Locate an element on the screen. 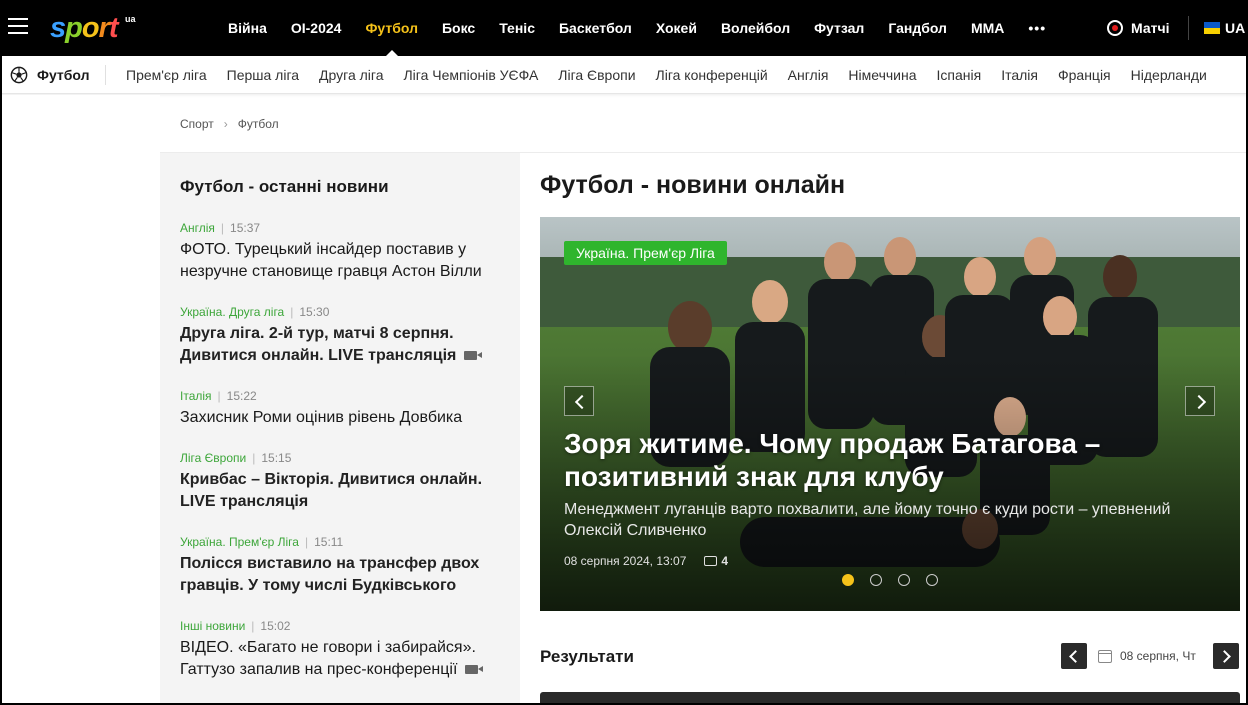 This screenshot has width=1248, height=705. live-icon is located at coordinates (1115, 28).